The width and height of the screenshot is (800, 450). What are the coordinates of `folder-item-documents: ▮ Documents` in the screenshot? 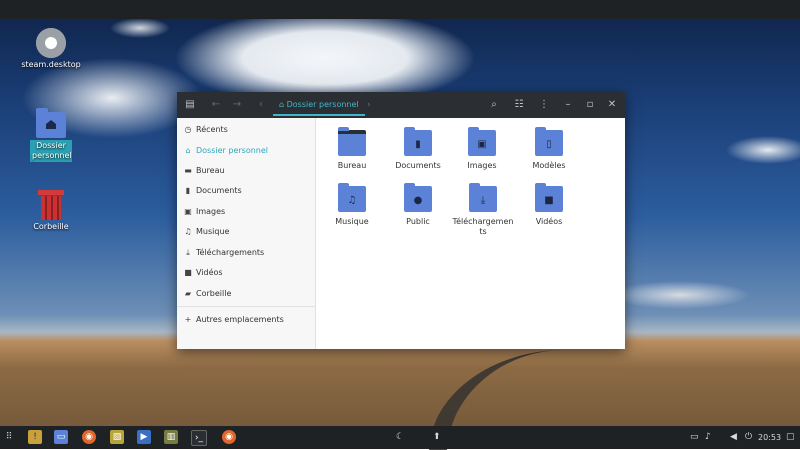 It's located at (418, 149).